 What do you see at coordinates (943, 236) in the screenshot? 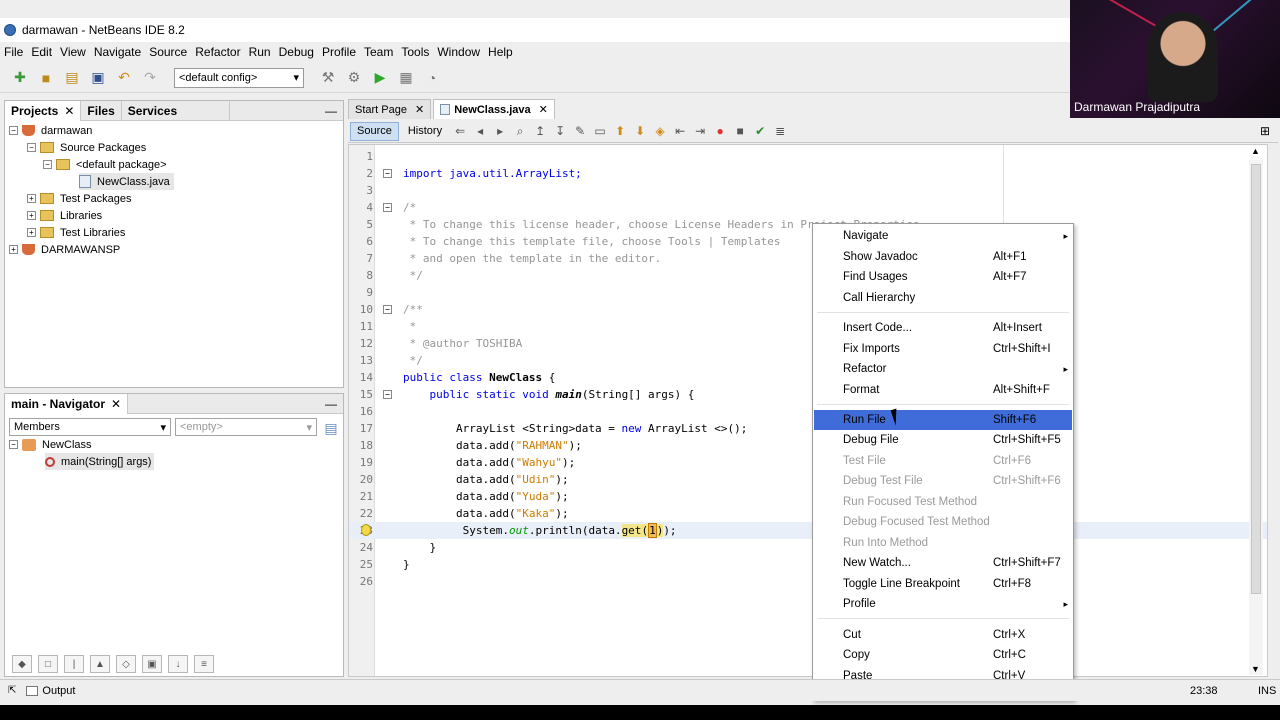
I see `menu-item-navigate: Navigate ▸` at bounding box center [943, 236].